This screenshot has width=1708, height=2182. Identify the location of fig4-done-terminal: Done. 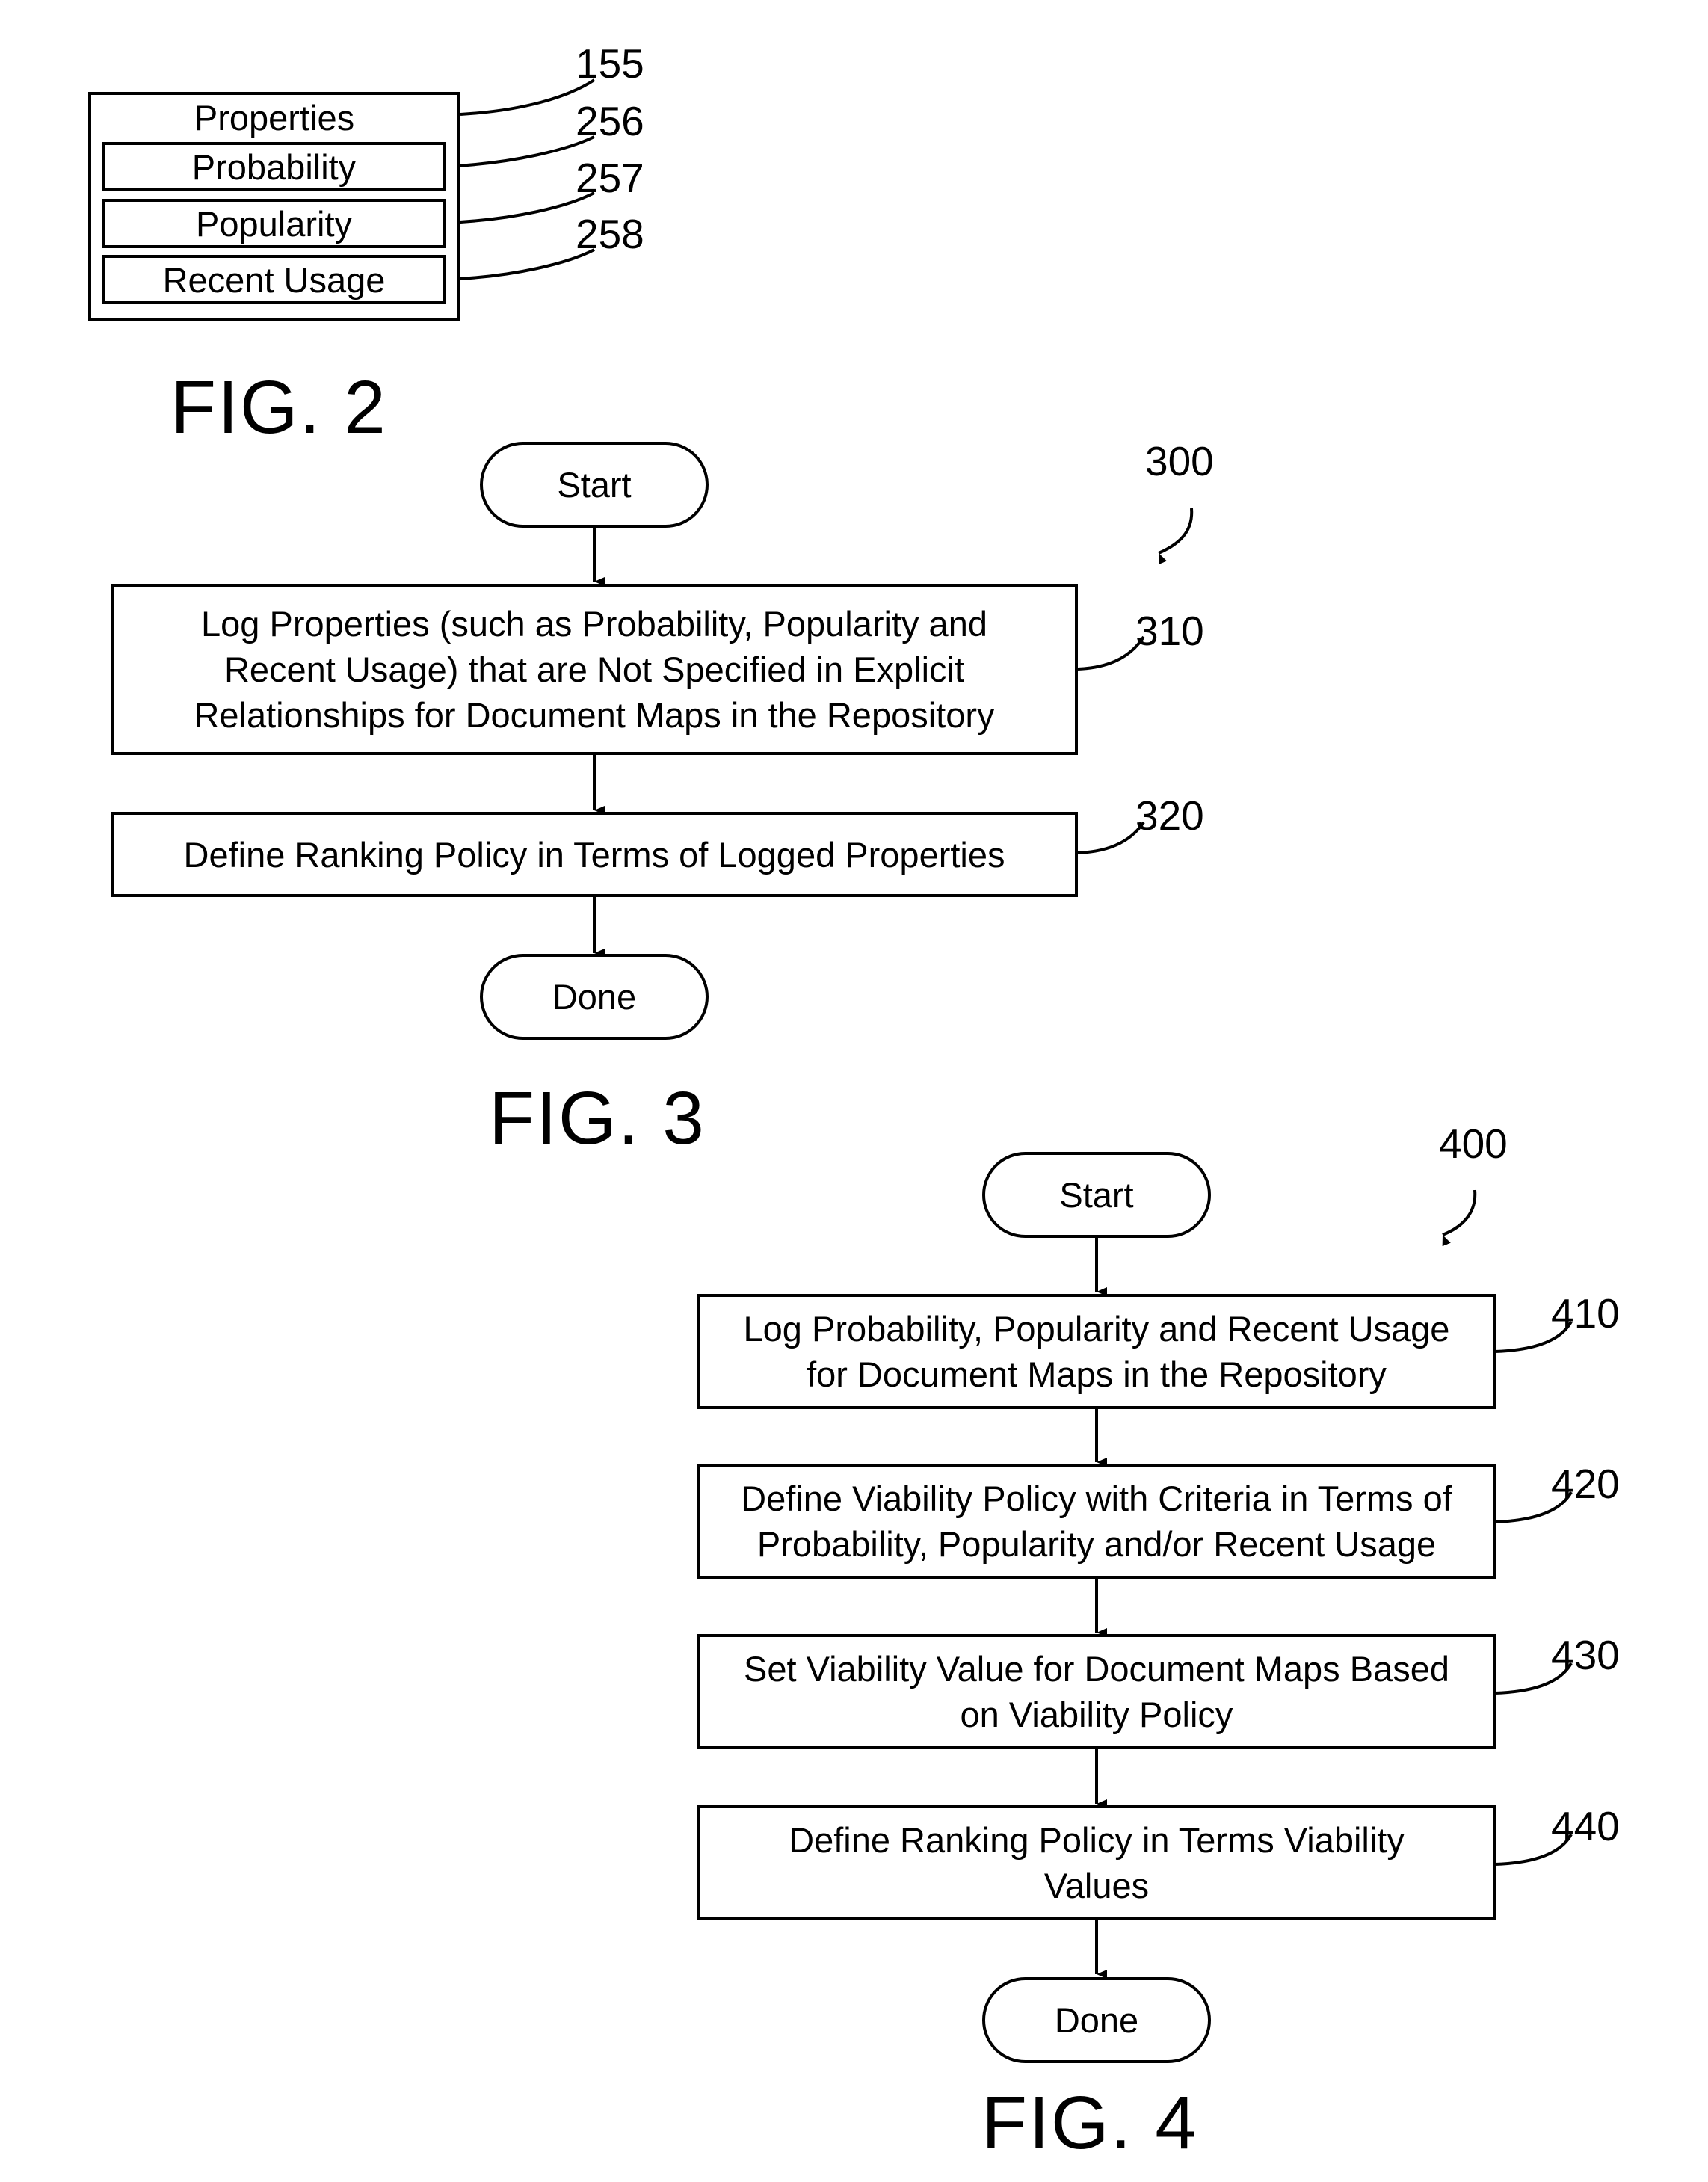
(1096, 2020).